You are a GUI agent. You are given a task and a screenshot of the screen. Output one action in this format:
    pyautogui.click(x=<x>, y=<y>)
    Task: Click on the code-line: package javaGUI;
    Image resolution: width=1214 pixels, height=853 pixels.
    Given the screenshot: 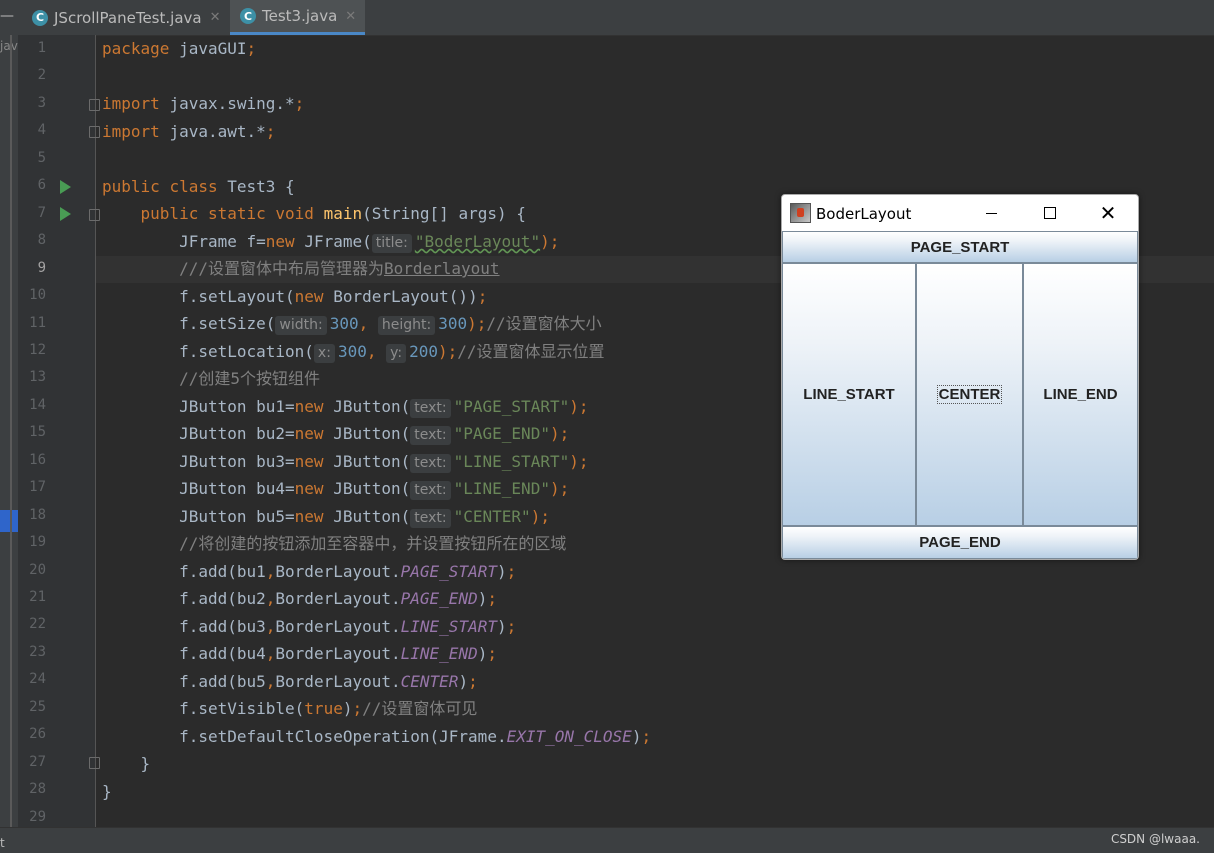 What is the action you would take?
    pyautogui.click(x=179, y=49)
    